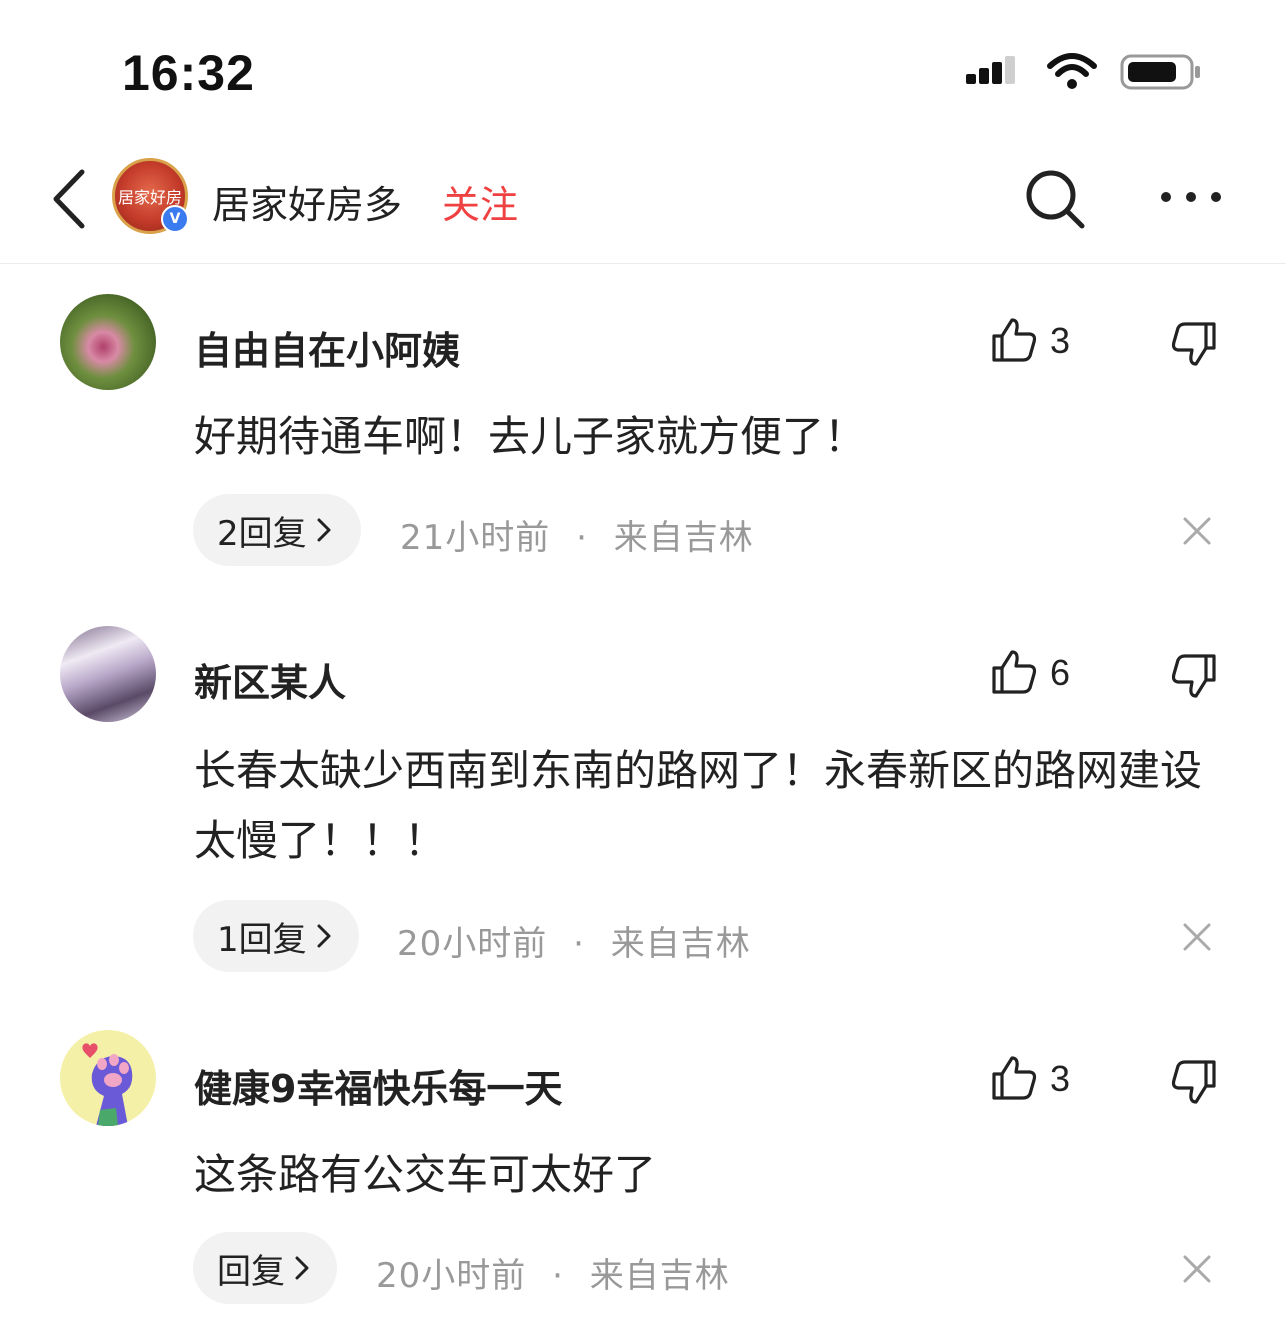 Image resolution: width=1286 pixels, height=1338 pixels. What do you see at coordinates (270, 679) in the screenshot?
I see `comment-username: 新区某人` at bounding box center [270, 679].